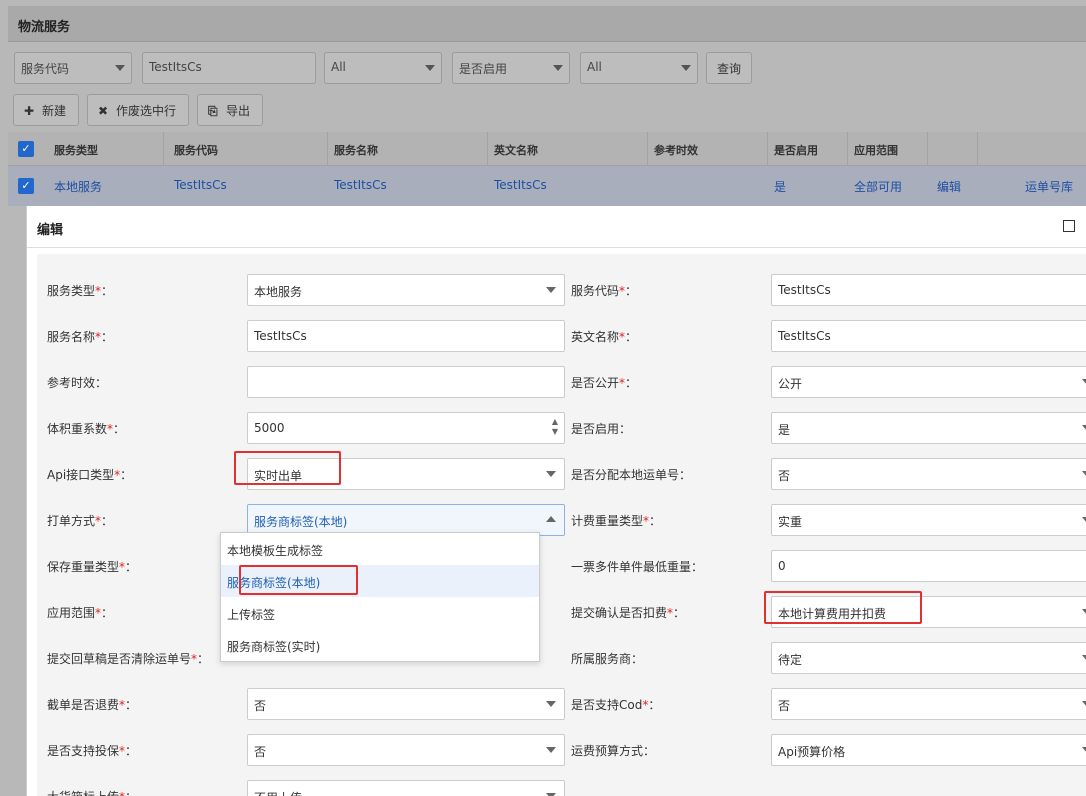  Describe the element at coordinates (406, 428) in the screenshot. I see `left-field-input-3: 5000 ▲ ▼` at that location.